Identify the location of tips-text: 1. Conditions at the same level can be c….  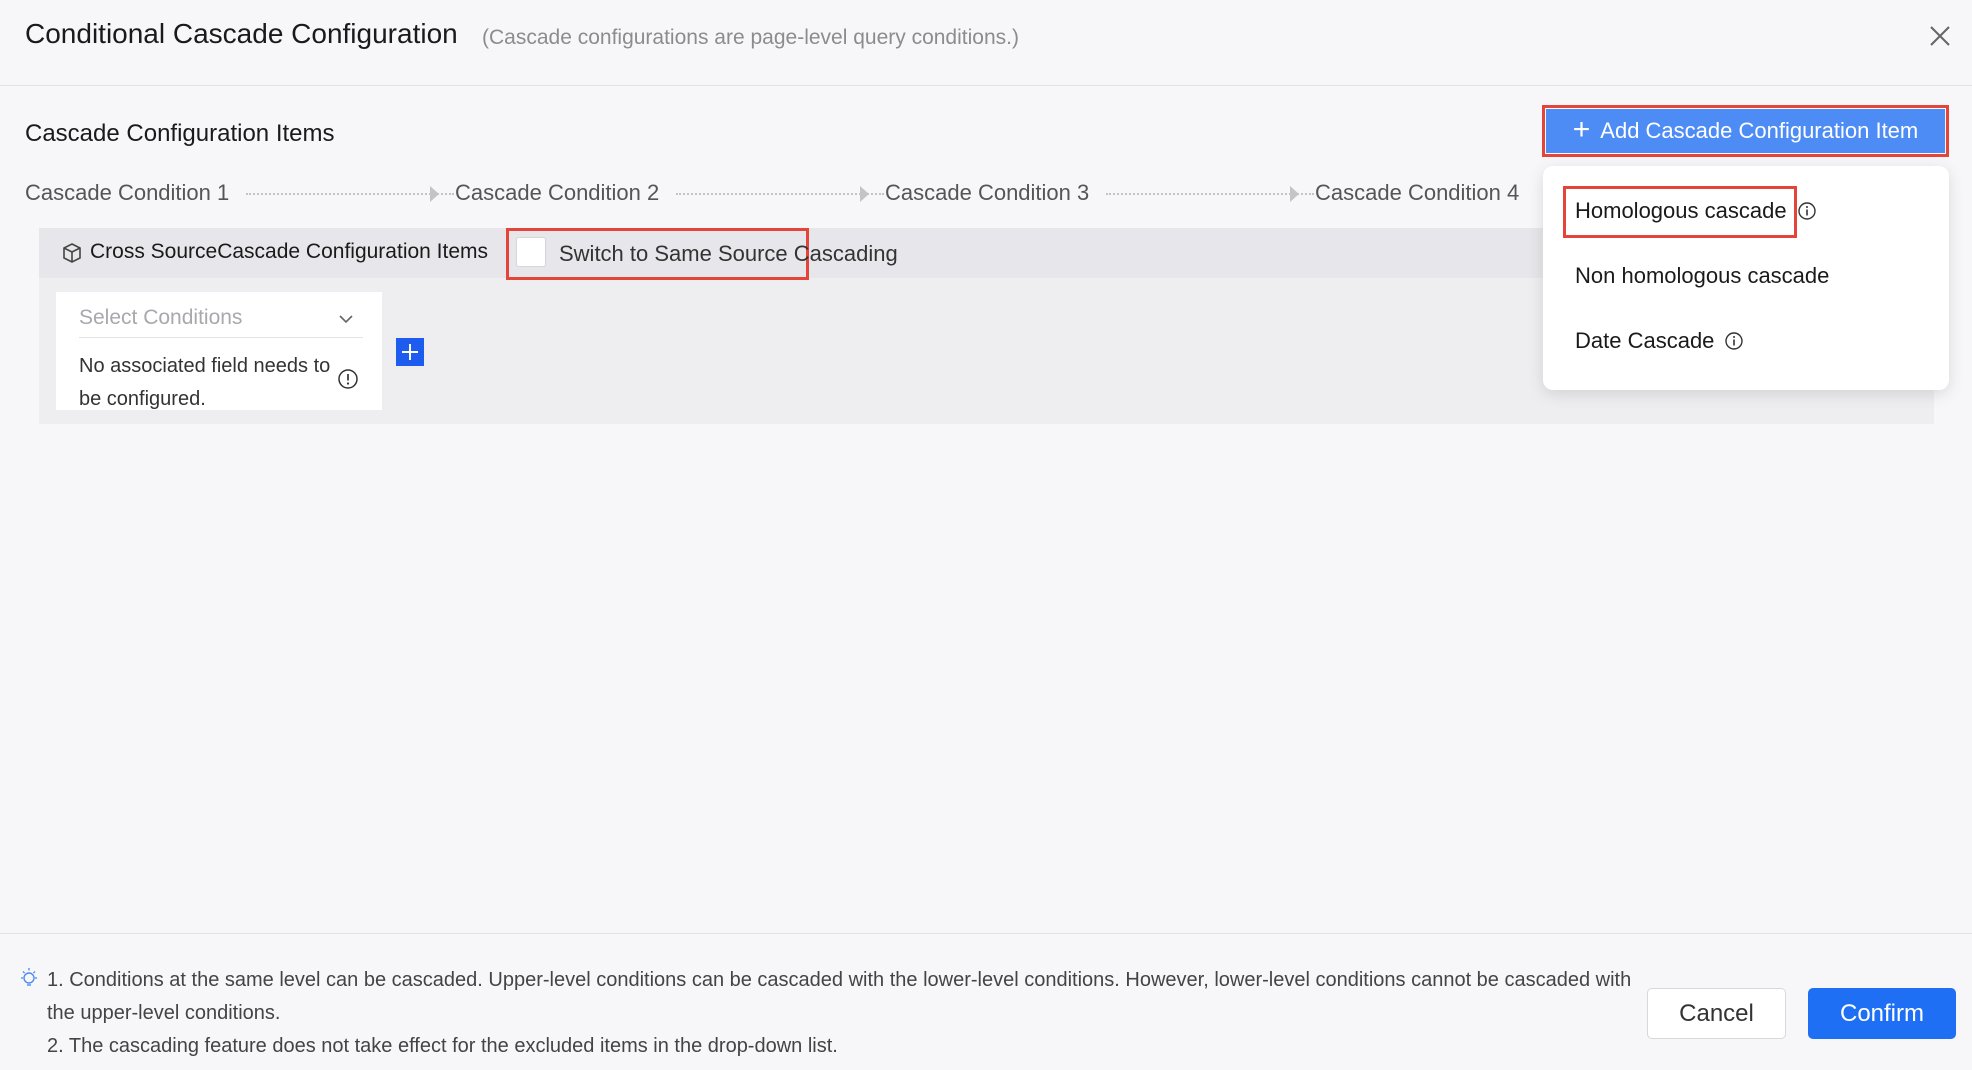
(847, 1013).